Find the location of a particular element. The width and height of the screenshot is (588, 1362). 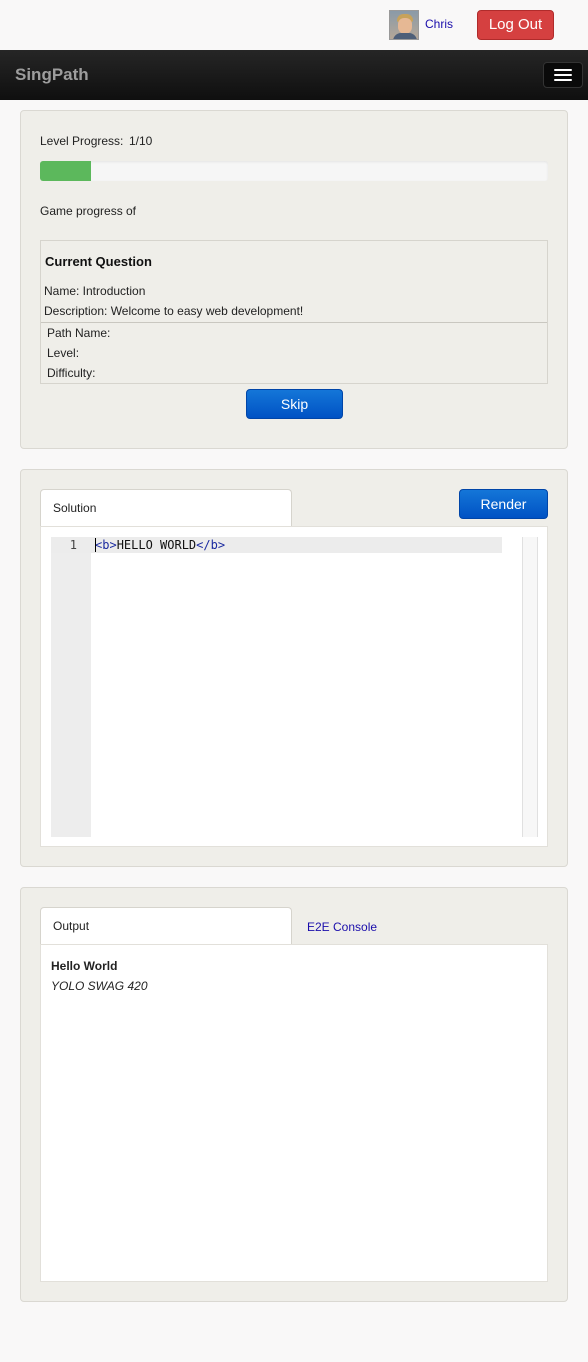

code-close-tag: </b> is located at coordinates (211, 545).